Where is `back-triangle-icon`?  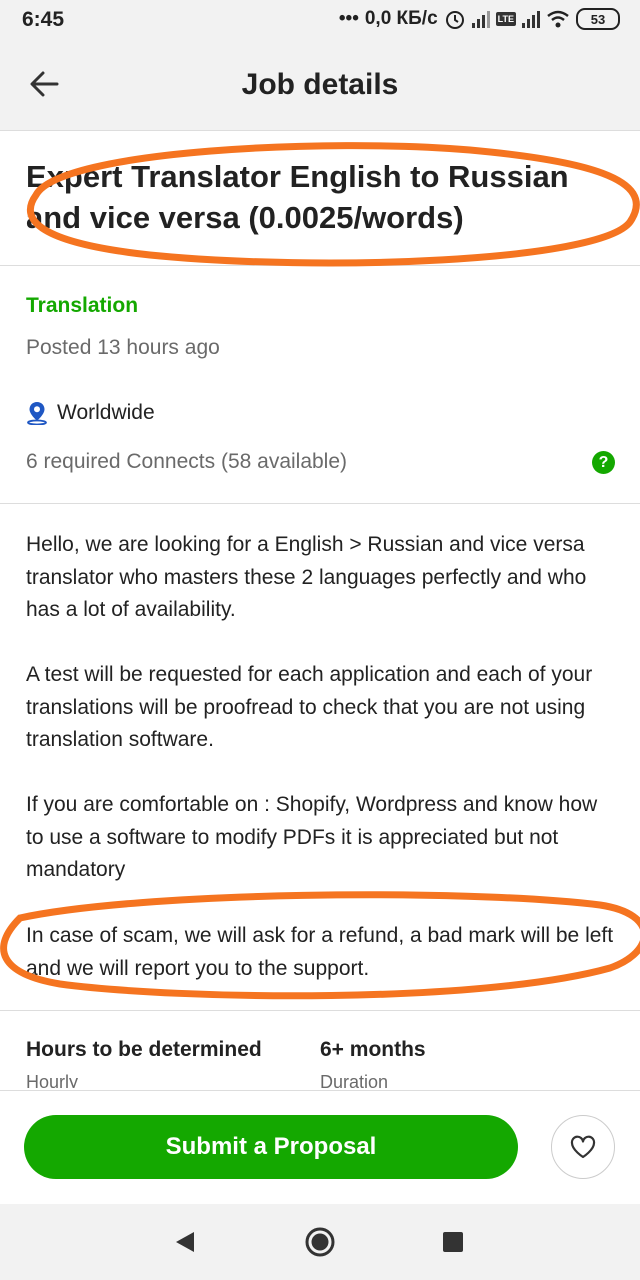 back-triangle-icon is located at coordinates (185, 1242).